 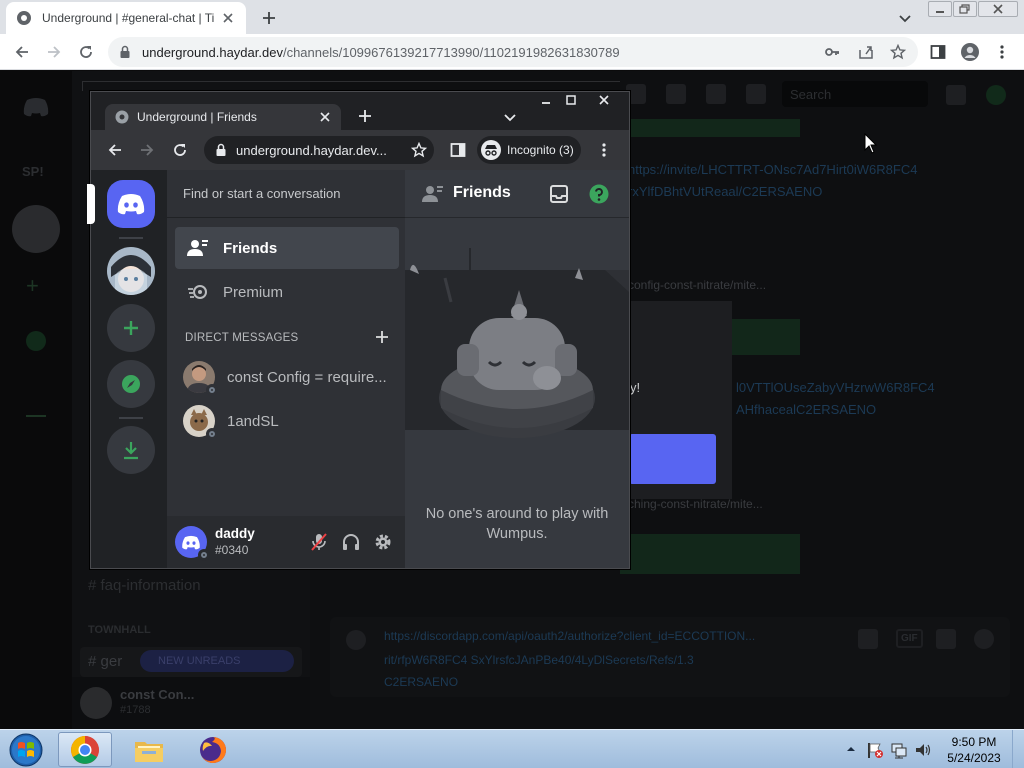 I want to click on bg-sticker-icon, so click(x=946, y=639).